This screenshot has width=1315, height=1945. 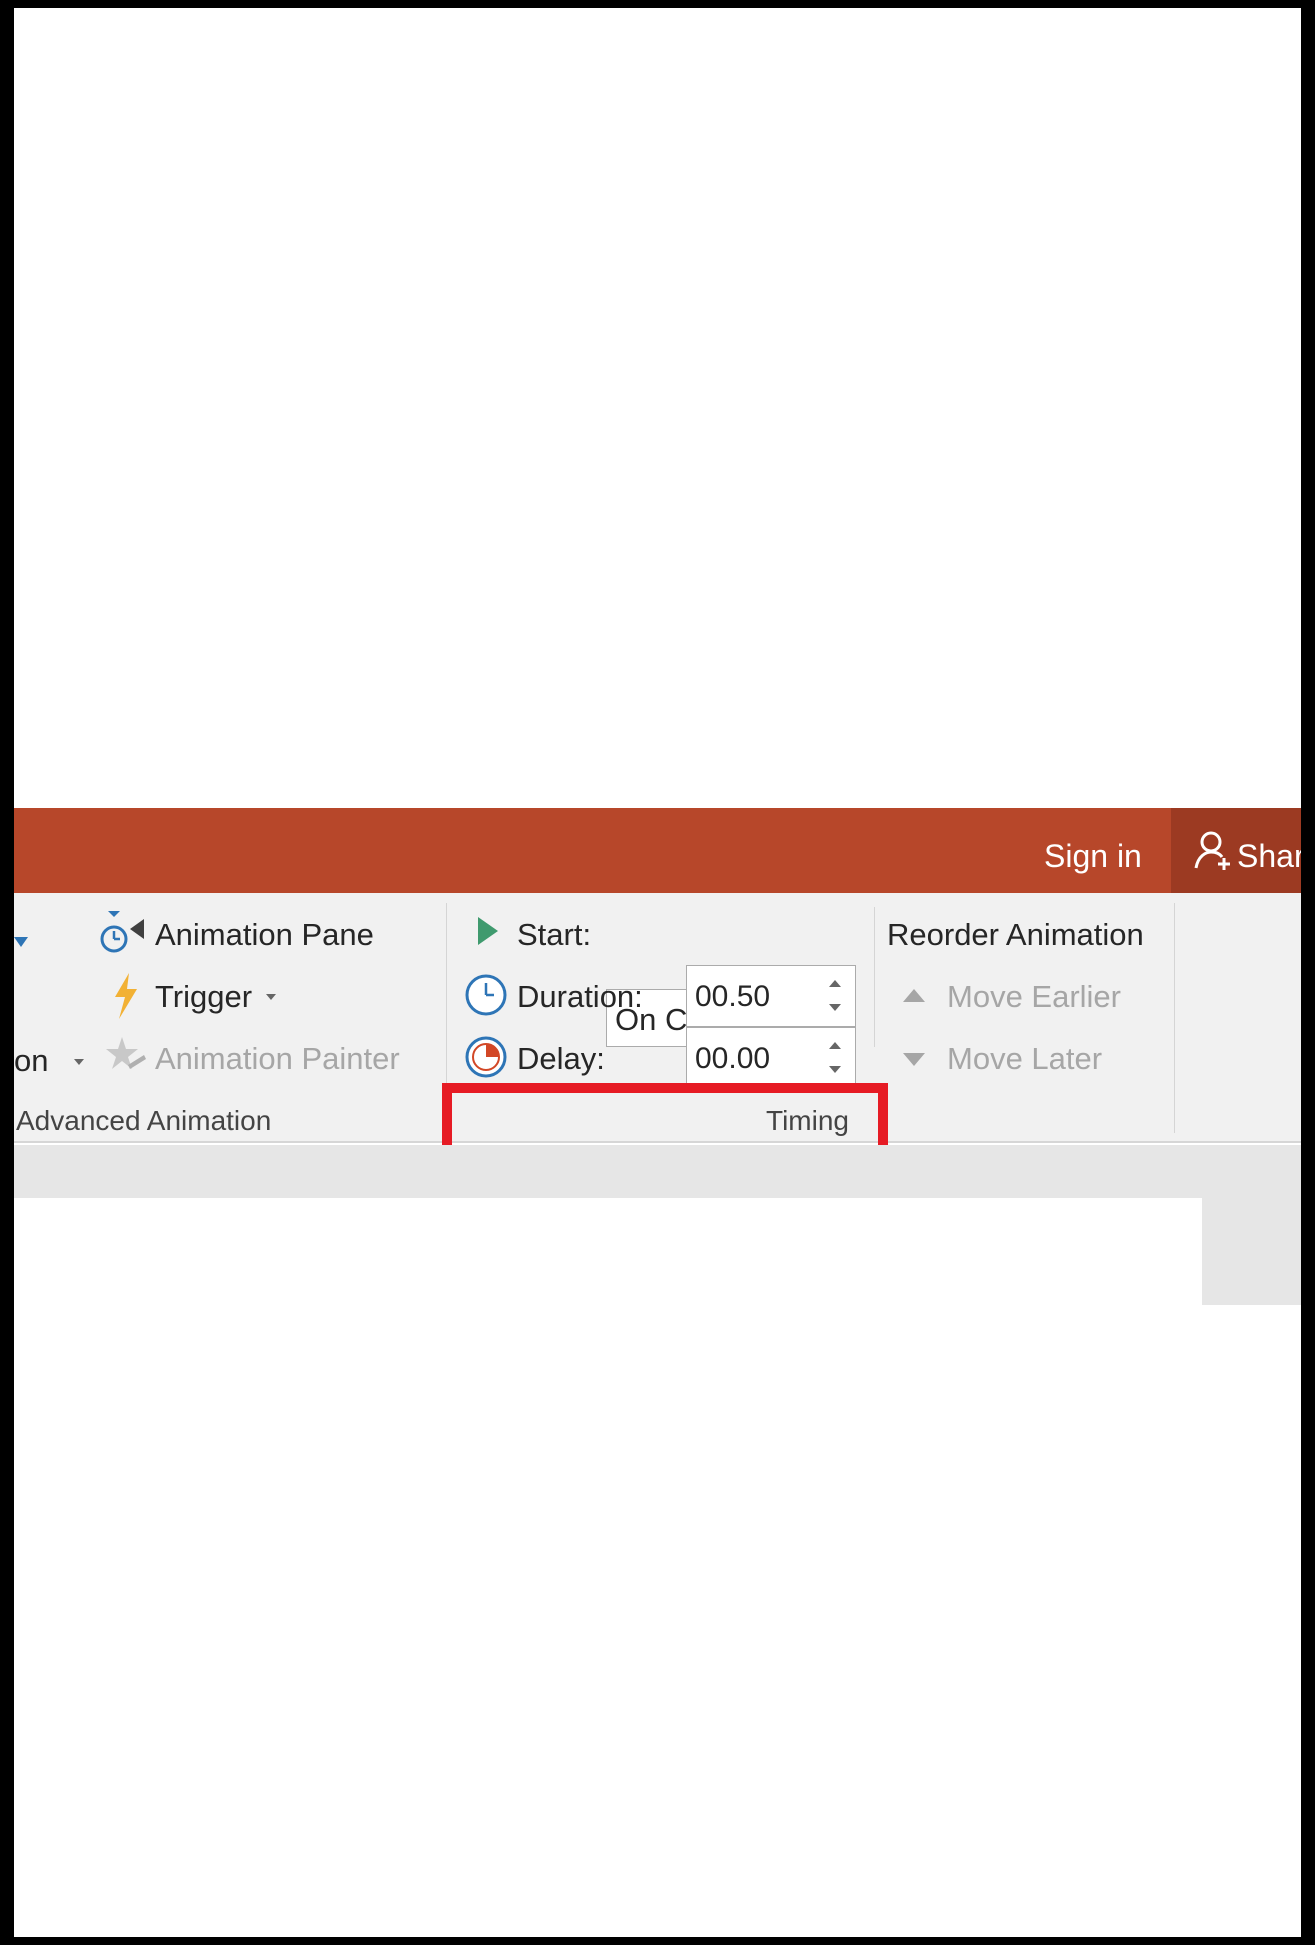 I want to click on slide-workarea, so click(x=657, y=1225).